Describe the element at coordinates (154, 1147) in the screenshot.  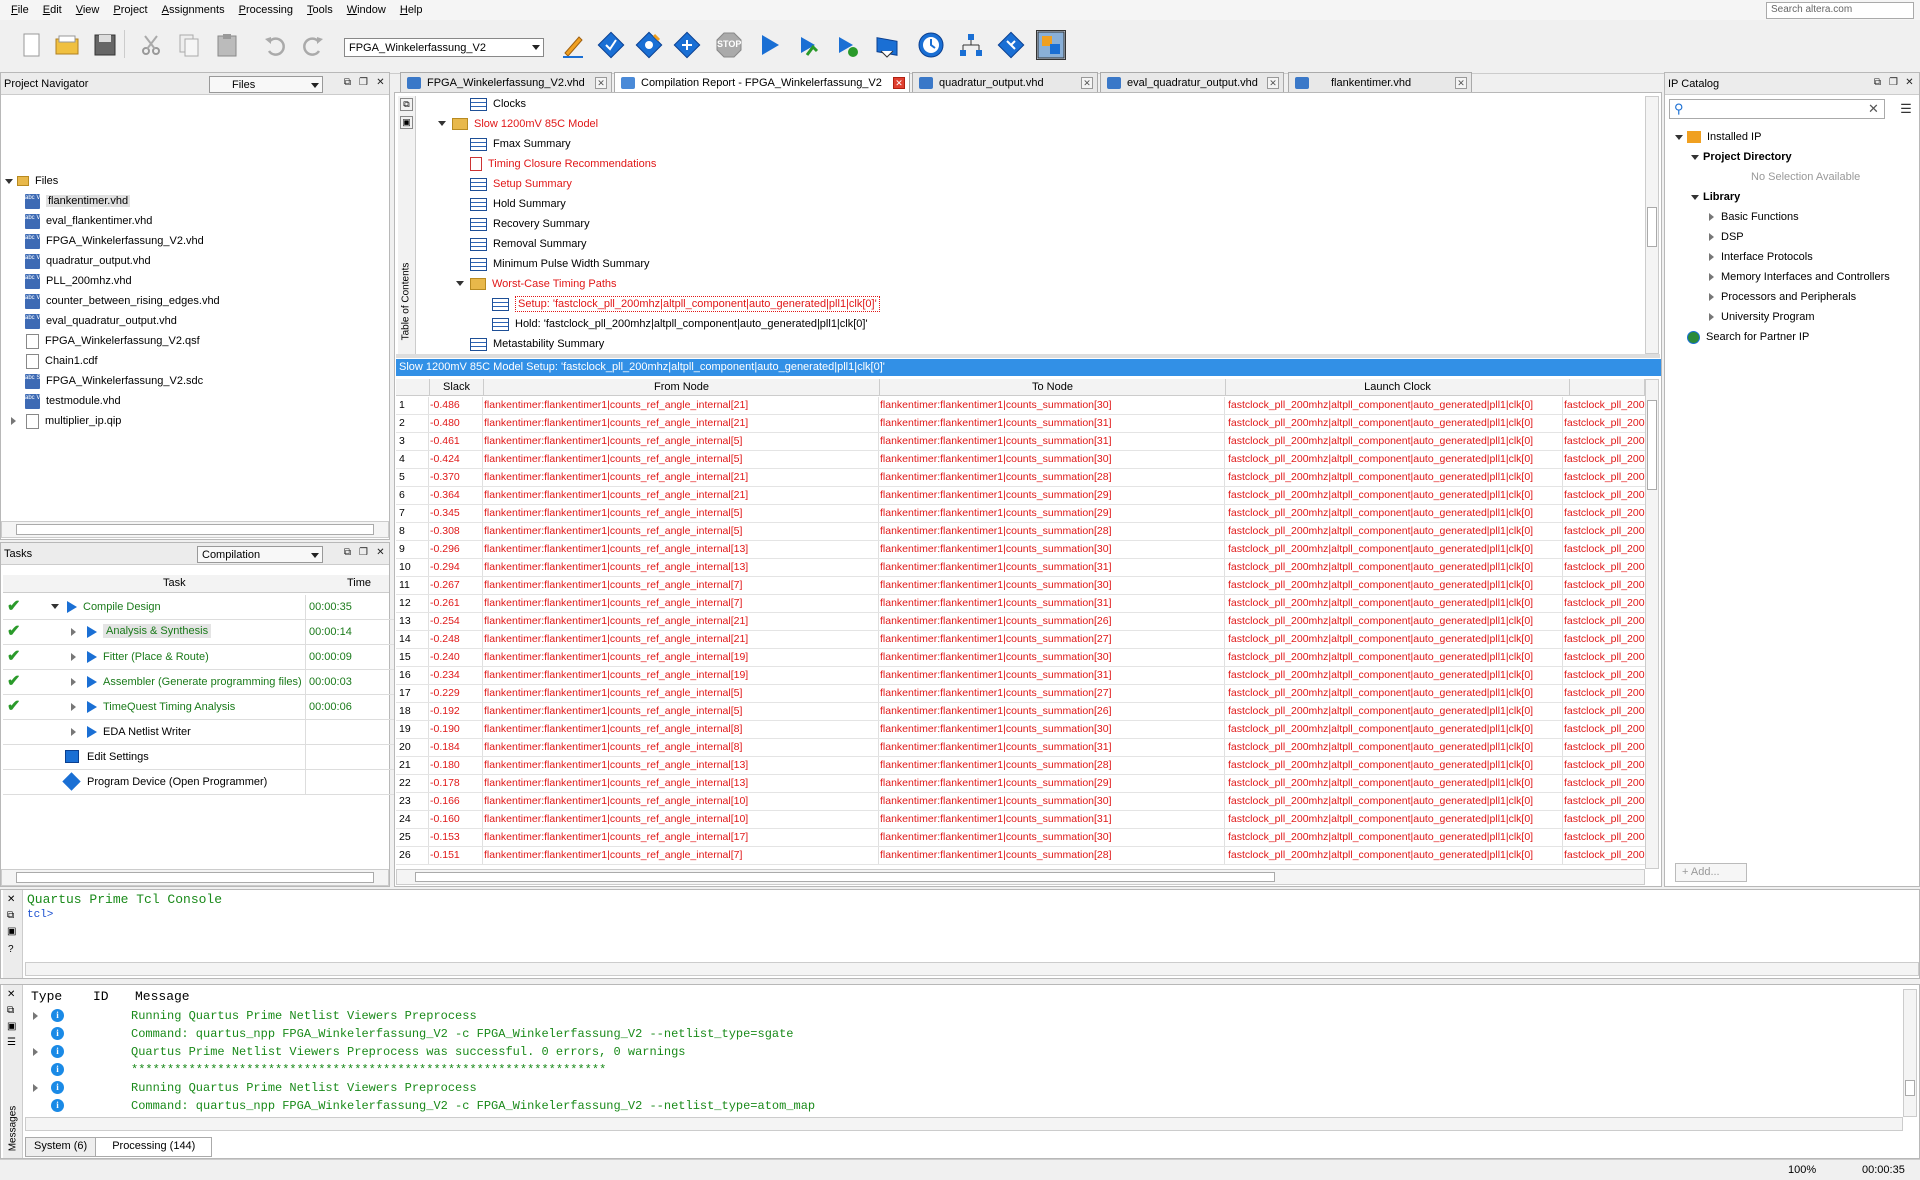
I see `tab-processing-messages: Processing (144)` at that location.